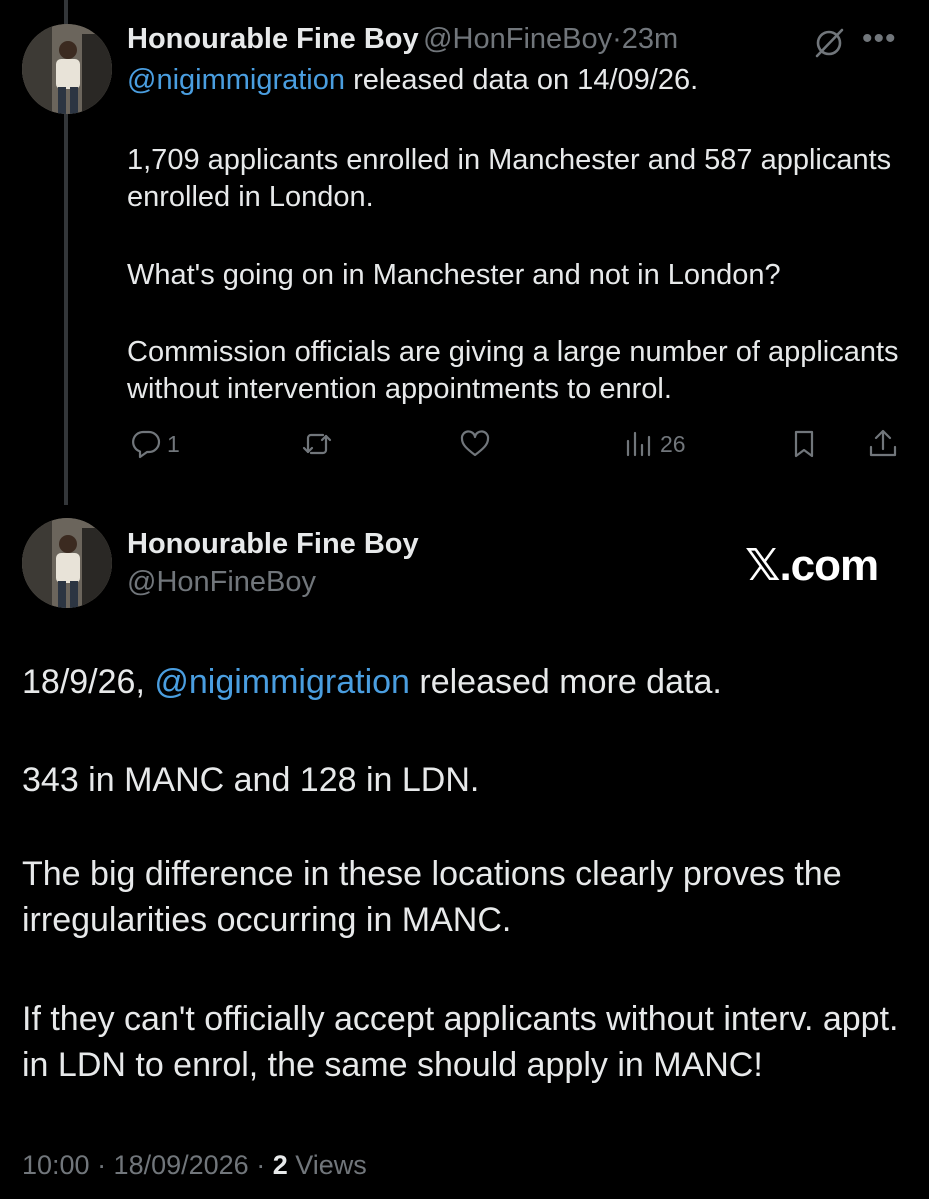 This screenshot has width=929, height=1199. I want to click on tweet-text: 18/9/26,, so click(88, 682).